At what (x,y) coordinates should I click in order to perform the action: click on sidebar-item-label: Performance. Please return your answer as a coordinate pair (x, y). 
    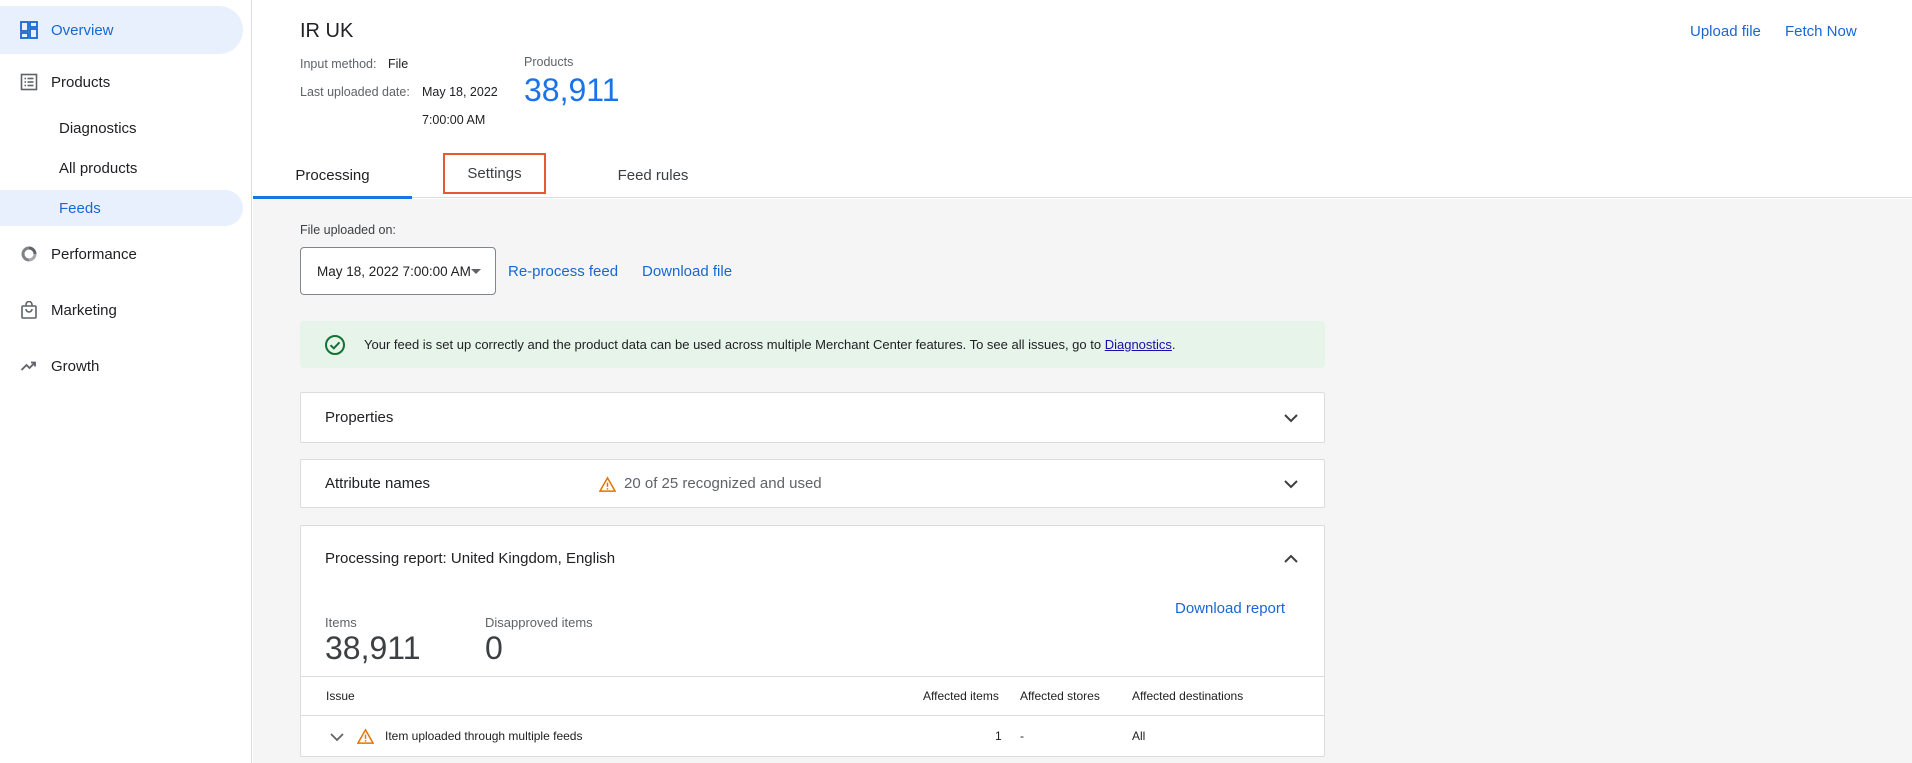
    Looking at the image, I should click on (94, 254).